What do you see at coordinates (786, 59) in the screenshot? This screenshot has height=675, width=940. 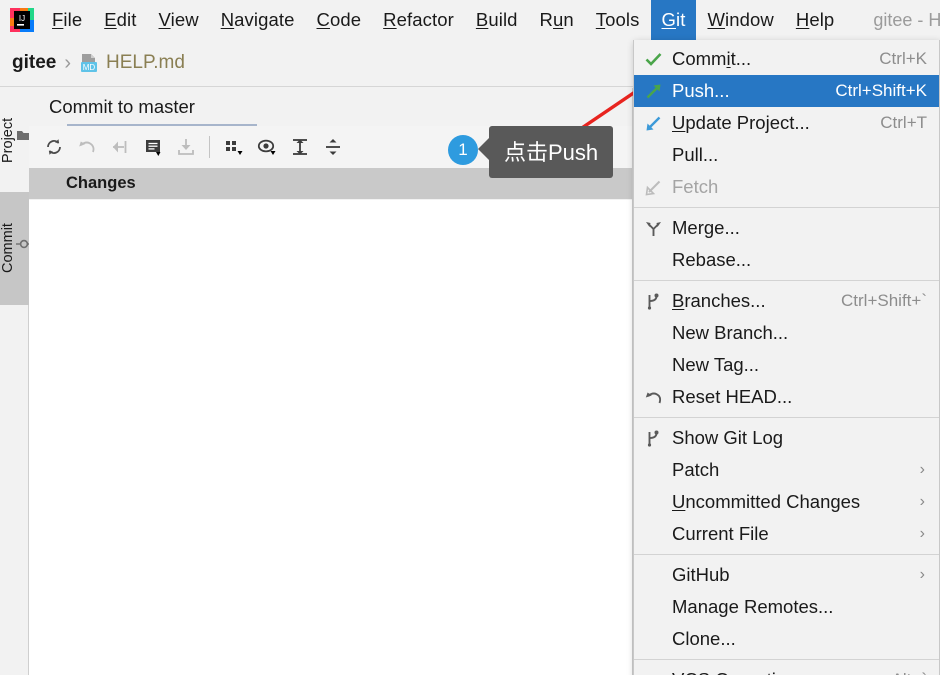 I see `menu-item-commit: Commit... Ctrl+K` at bounding box center [786, 59].